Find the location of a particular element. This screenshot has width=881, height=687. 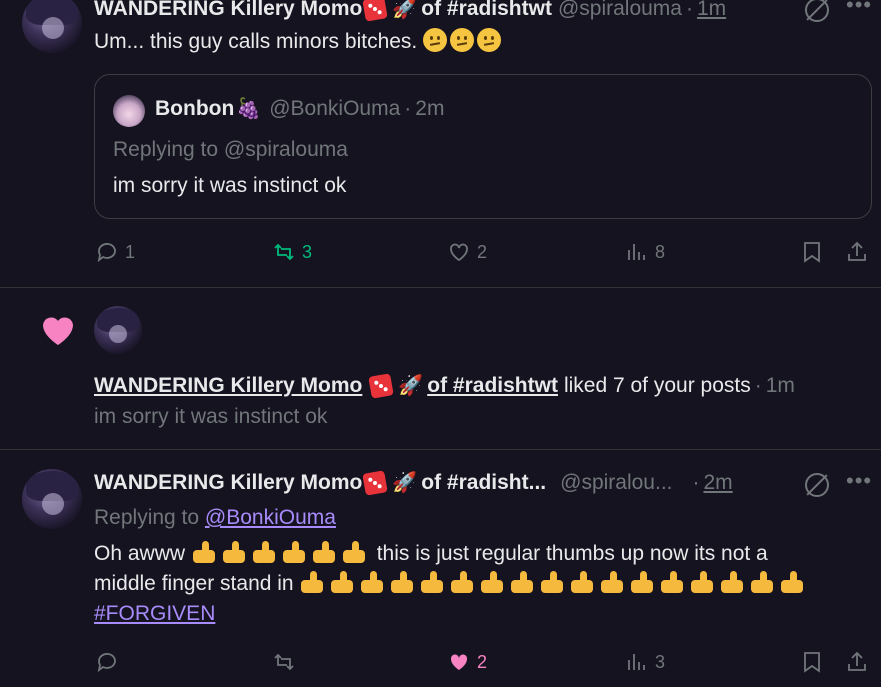

text-segment: Oh awww is located at coordinates (140, 553).